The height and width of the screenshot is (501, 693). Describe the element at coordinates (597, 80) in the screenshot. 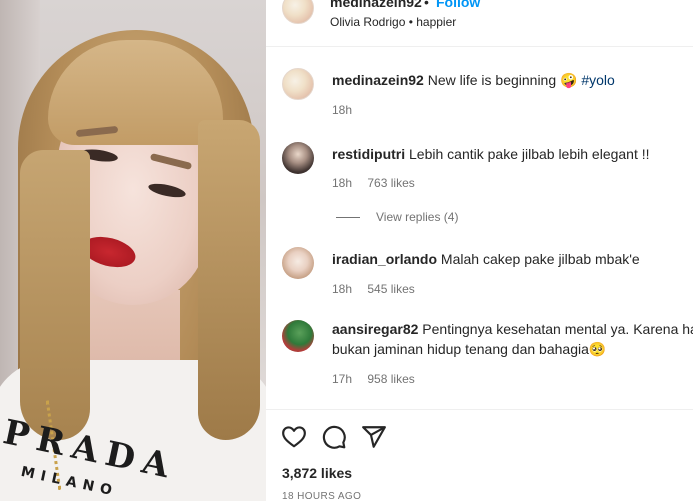

I see `caption-hashtag: #yolo` at that location.